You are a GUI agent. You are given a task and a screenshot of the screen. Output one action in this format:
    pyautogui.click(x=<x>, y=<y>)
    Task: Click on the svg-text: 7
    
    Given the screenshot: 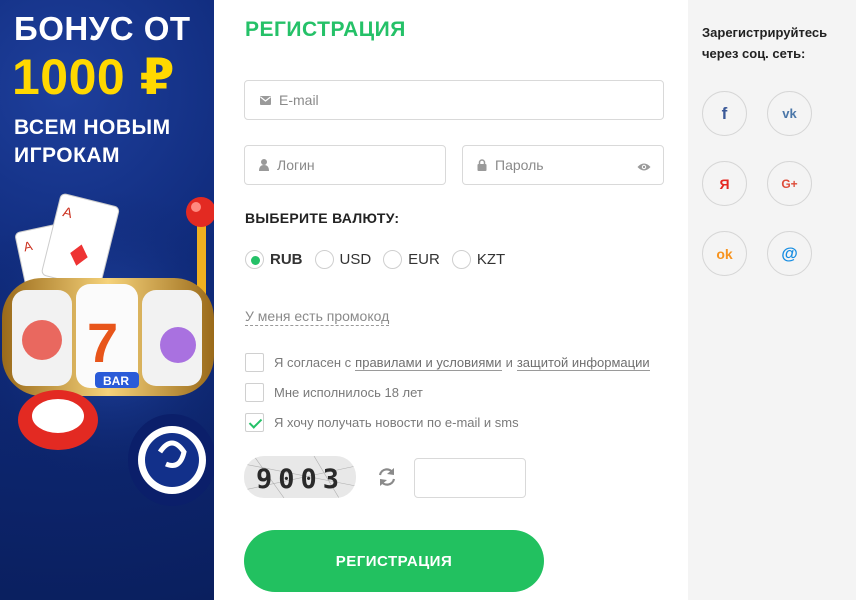 What is the action you would take?
    pyautogui.click(x=102, y=342)
    